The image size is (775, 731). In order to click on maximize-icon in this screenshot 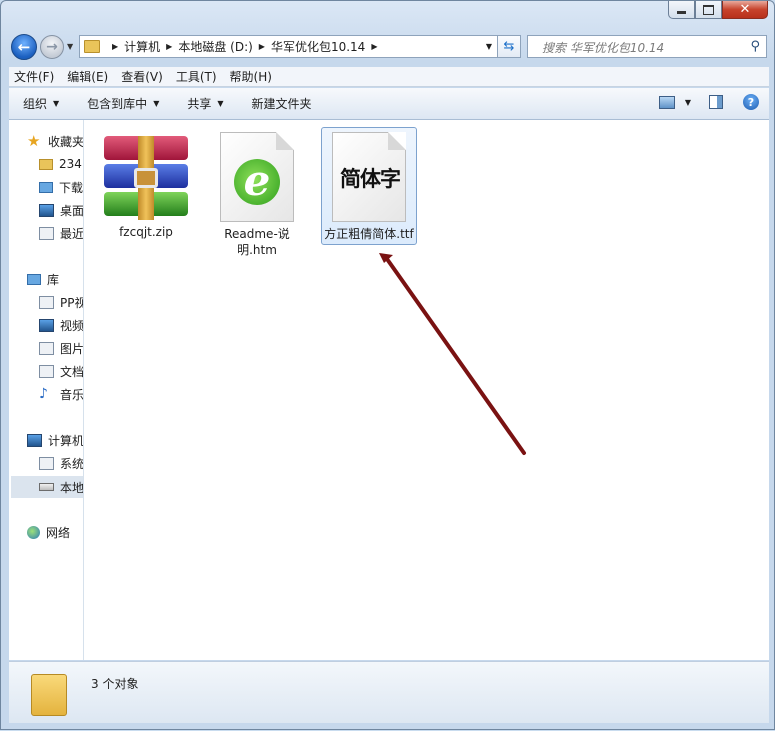, I will do `click(708, 9)`.